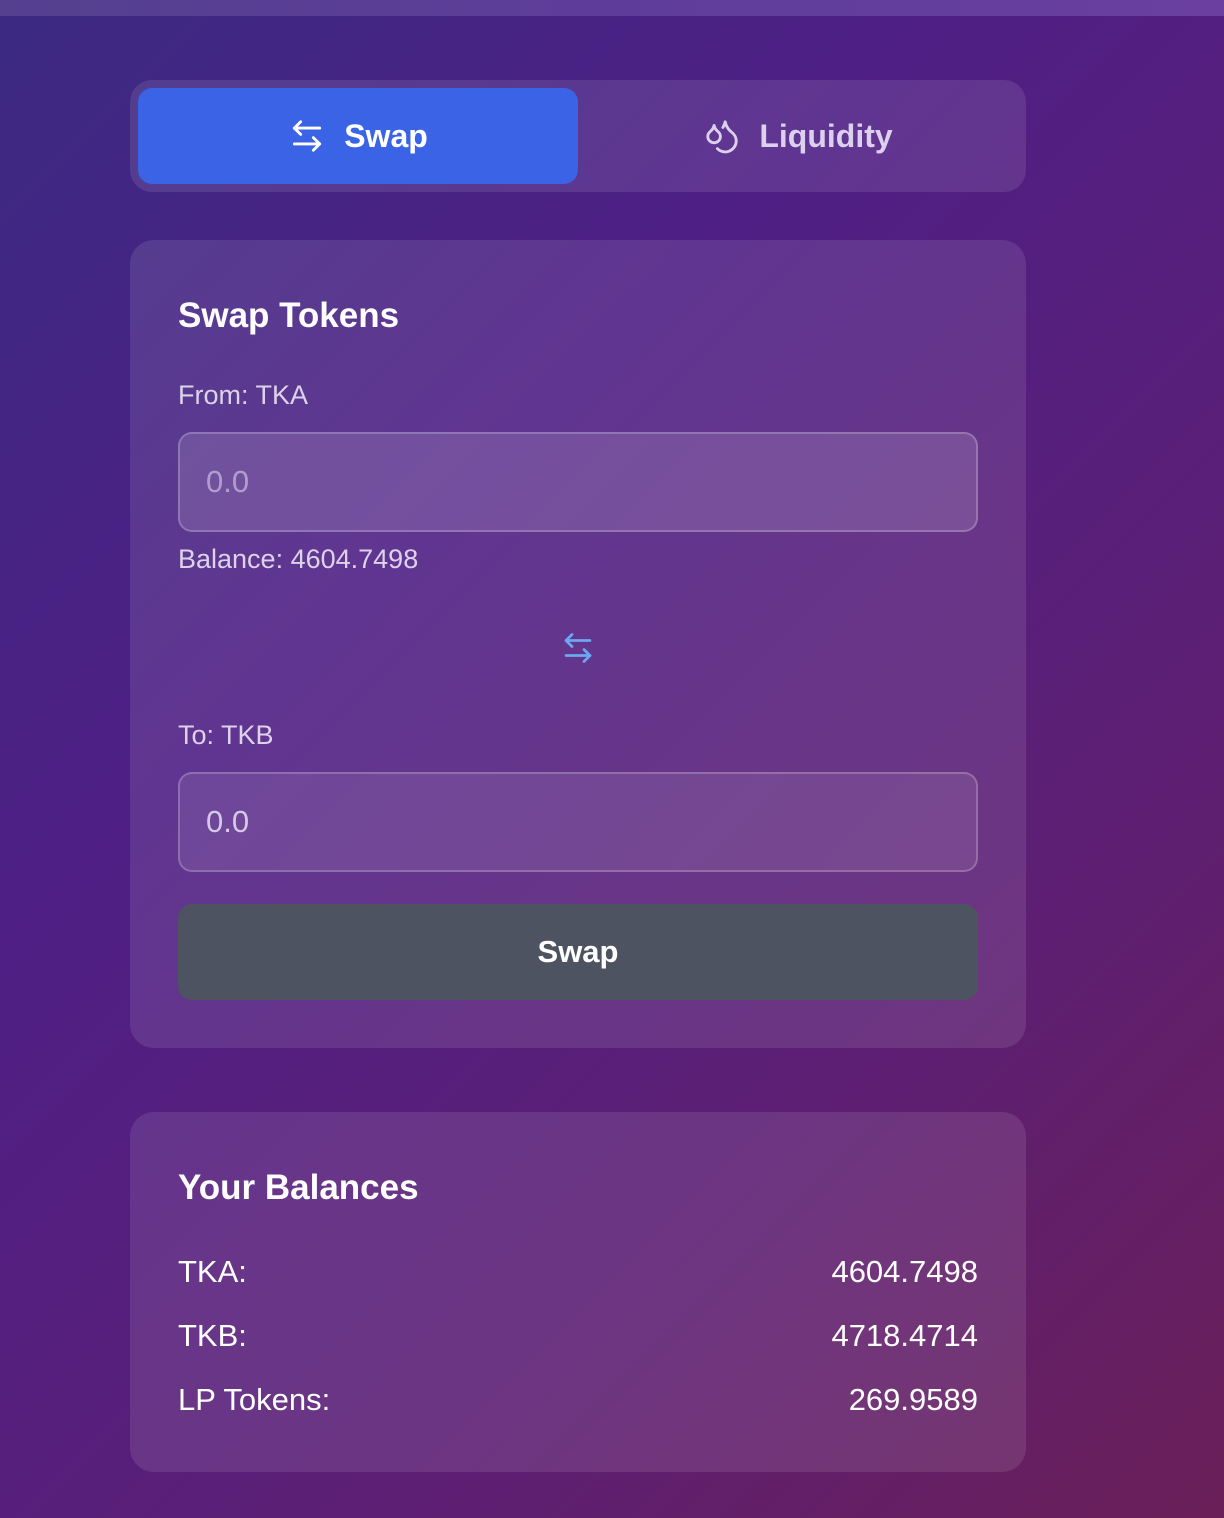  I want to click on top-bar, so click(612, 8).